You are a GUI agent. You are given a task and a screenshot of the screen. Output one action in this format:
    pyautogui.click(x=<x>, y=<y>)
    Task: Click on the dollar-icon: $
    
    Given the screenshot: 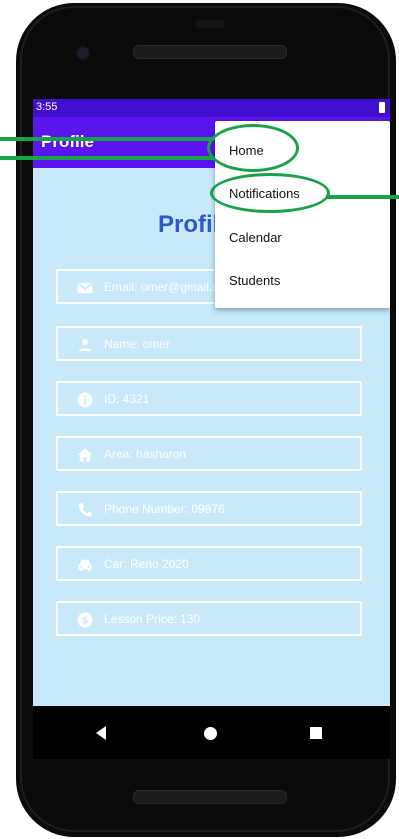 What is the action you would take?
    pyautogui.click(x=85, y=620)
    